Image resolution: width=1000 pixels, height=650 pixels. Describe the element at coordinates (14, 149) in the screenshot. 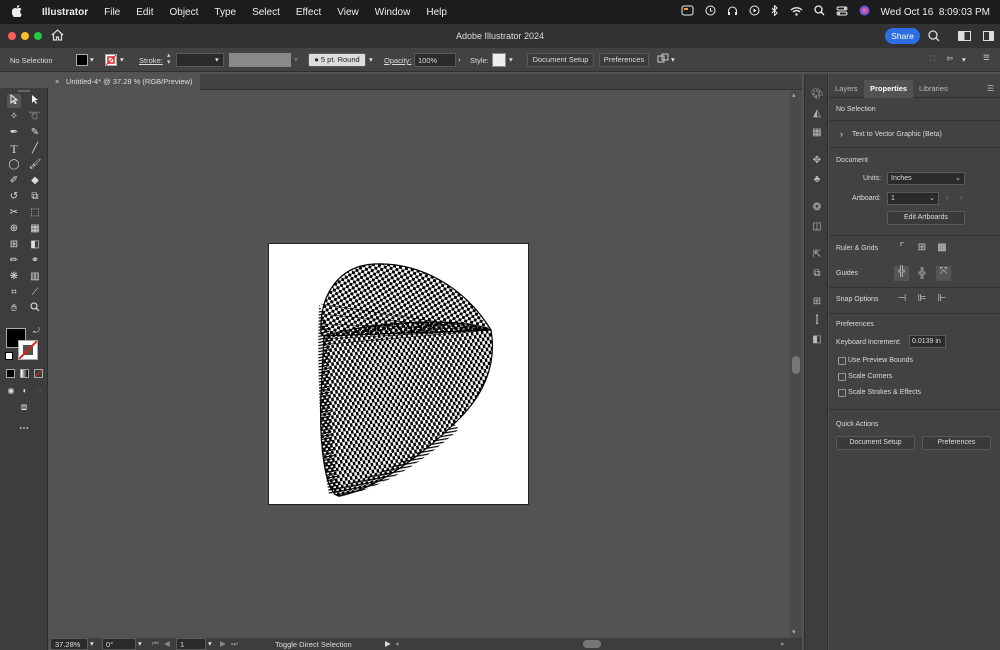

I see `type-tool-icon: T` at that location.